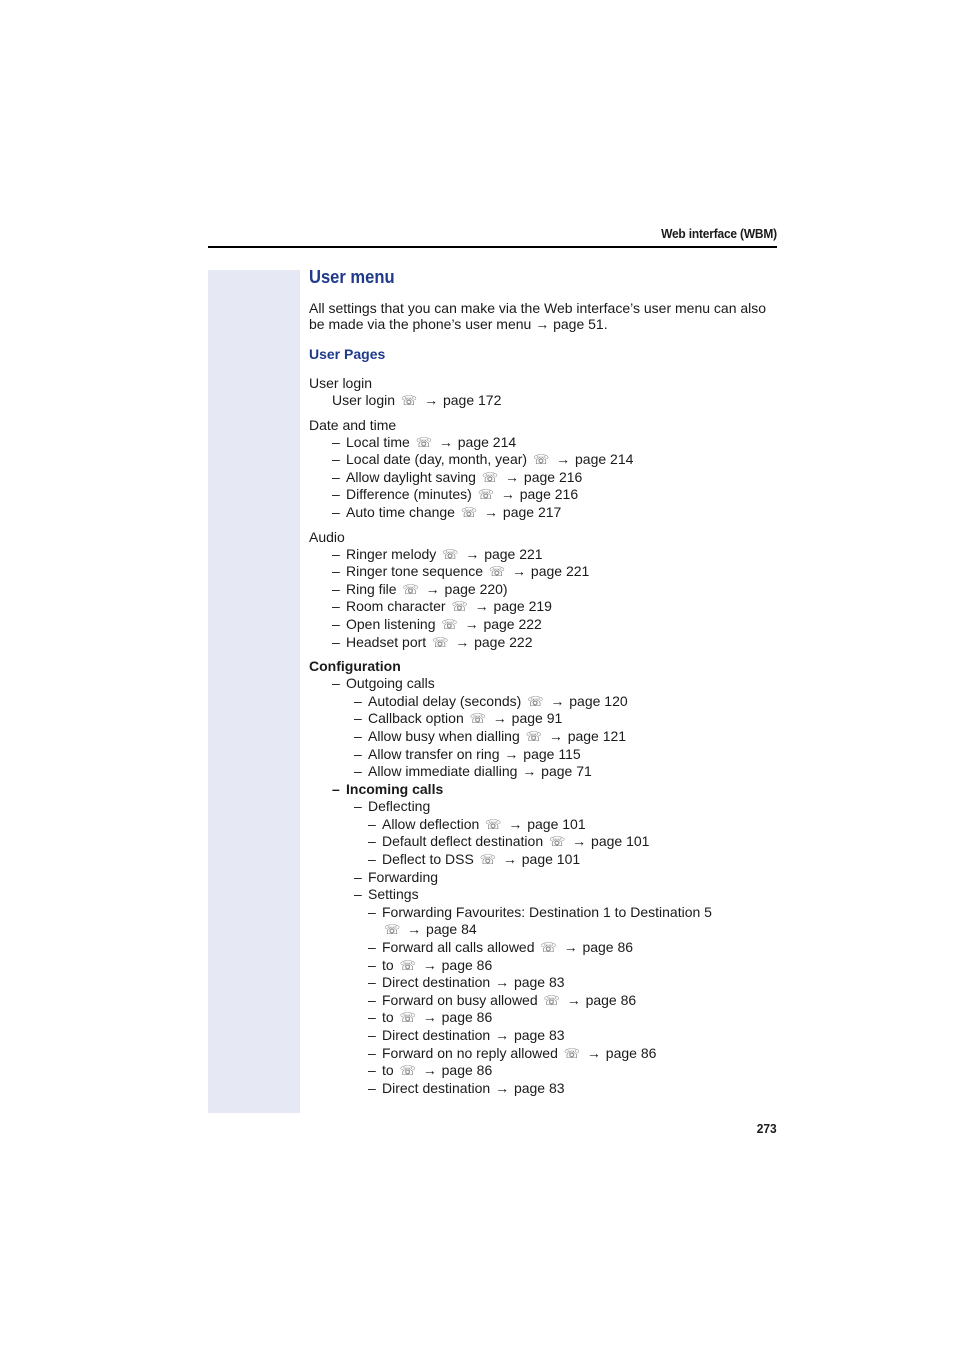  Describe the element at coordinates (414, 571) in the screenshot. I see `item-label: Ringer tone sequence` at that location.